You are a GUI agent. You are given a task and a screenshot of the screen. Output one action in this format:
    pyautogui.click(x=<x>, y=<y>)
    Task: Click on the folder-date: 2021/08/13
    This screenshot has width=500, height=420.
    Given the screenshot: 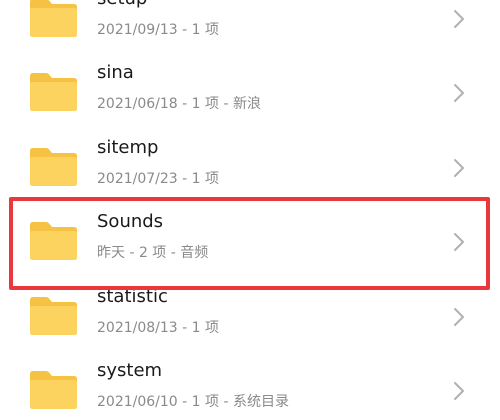 What is the action you would take?
    pyautogui.click(x=137, y=328)
    